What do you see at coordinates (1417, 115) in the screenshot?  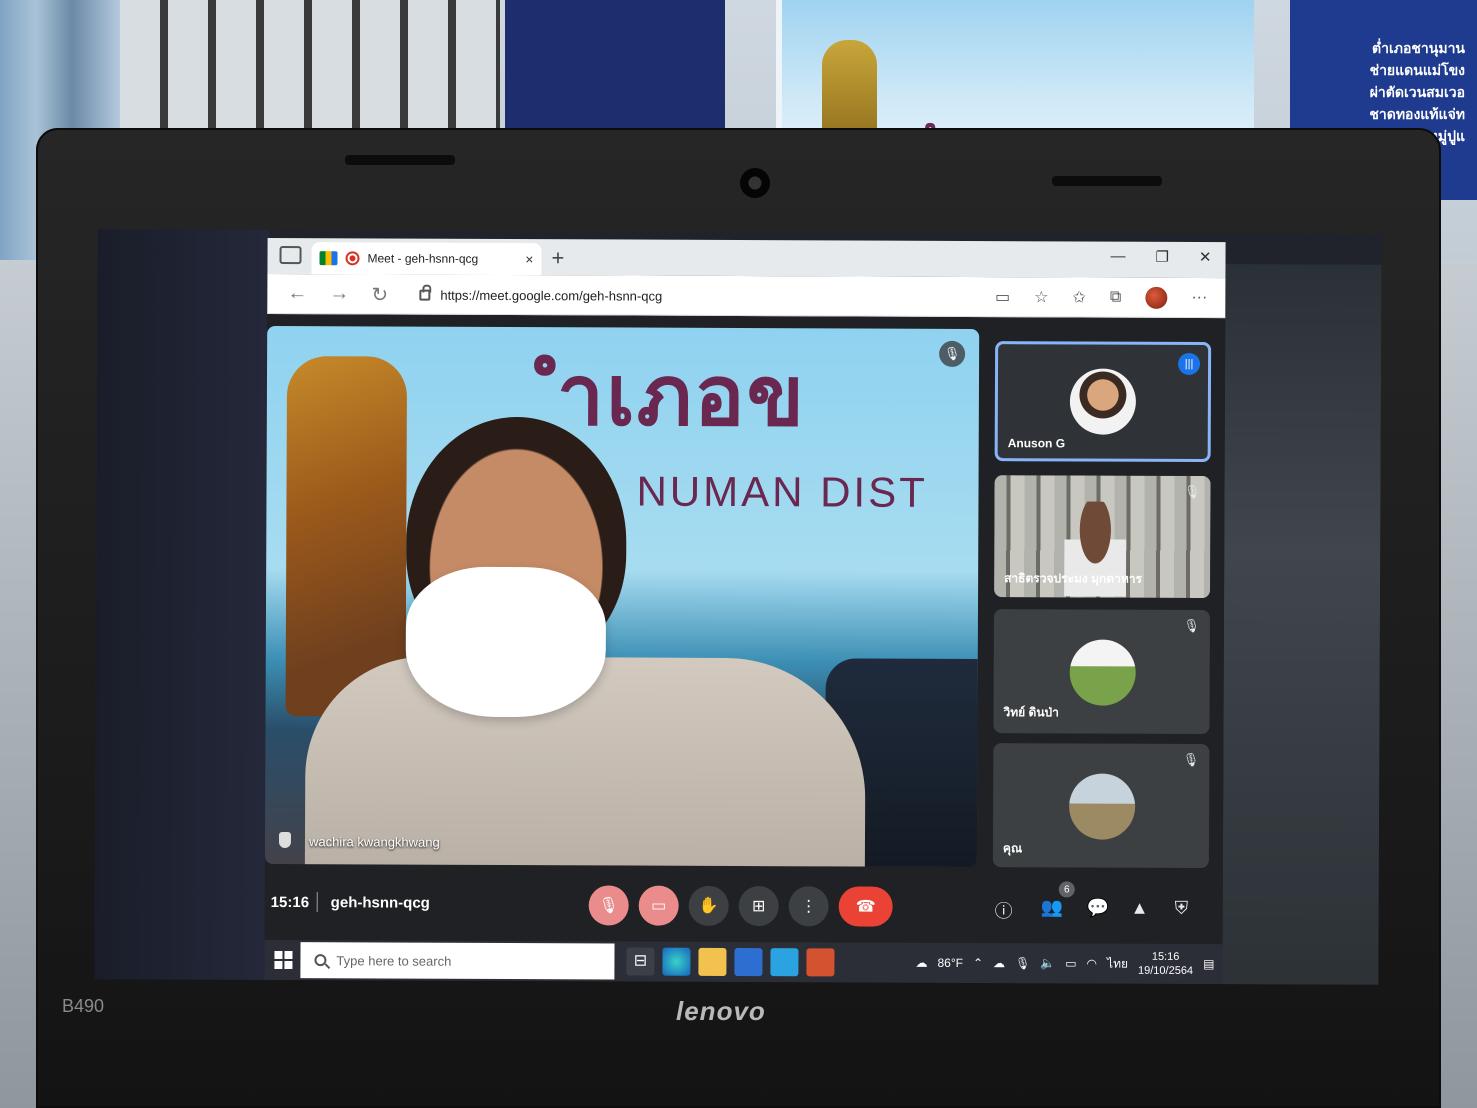 I see `sign-line: ชาดทองแท้แจ่ท` at bounding box center [1417, 115].